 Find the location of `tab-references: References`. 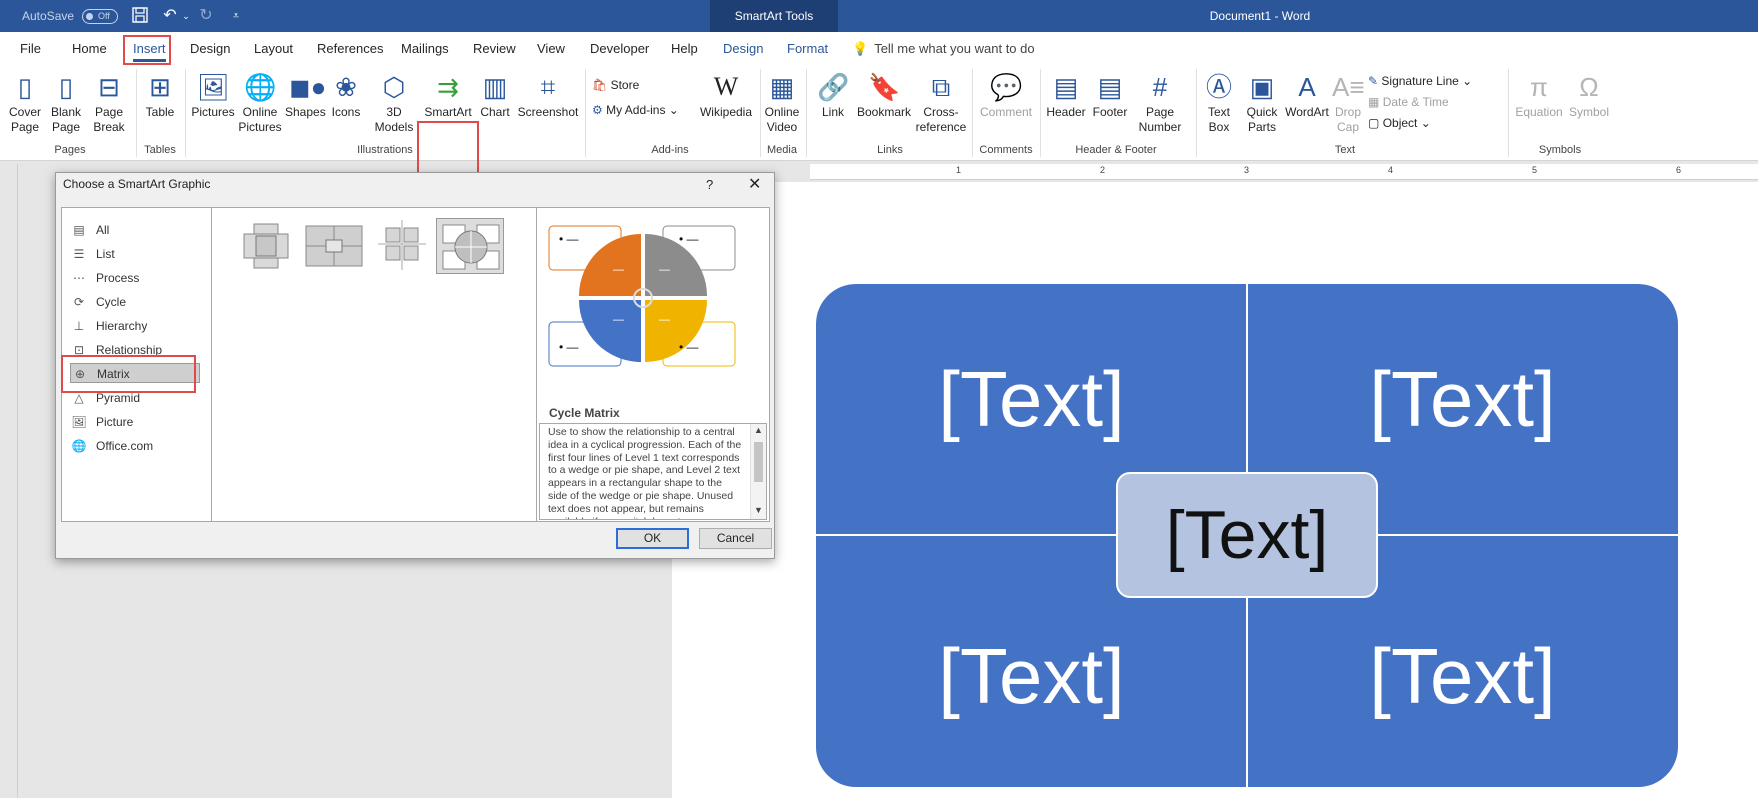

tab-references: References is located at coordinates (350, 48).